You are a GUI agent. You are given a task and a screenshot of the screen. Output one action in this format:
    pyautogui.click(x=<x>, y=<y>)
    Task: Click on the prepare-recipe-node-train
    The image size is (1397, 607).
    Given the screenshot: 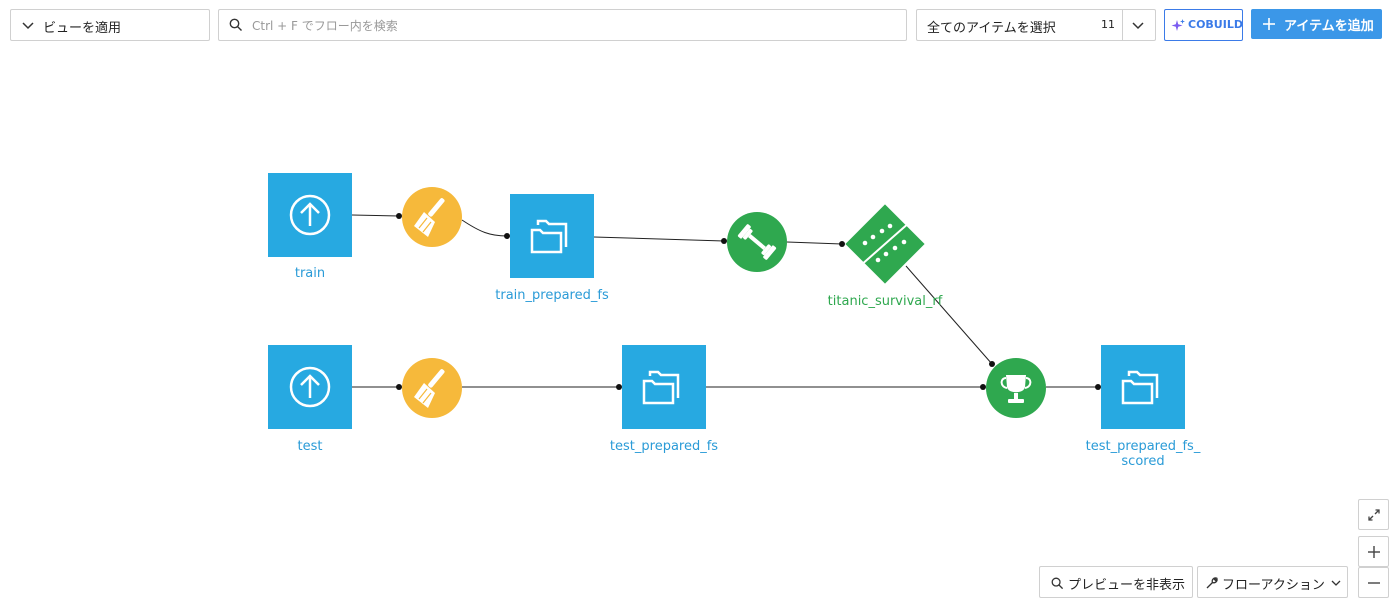 What is the action you would take?
    pyautogui.click(x=432, y=217)
    